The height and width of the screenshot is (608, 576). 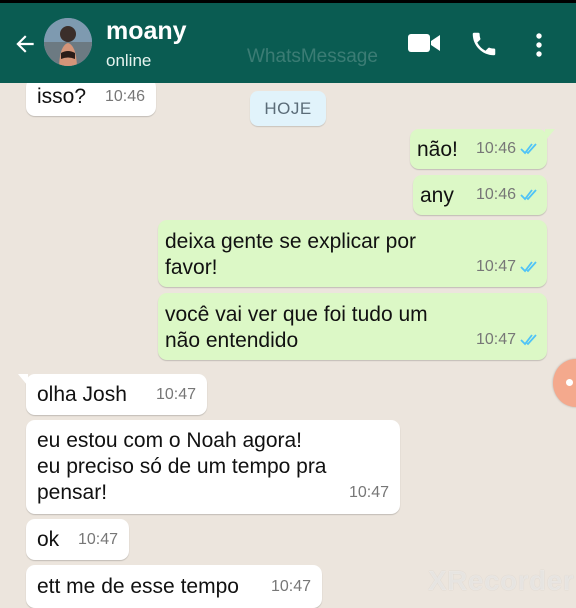 What do you see at coordinates (437, 149) in the screenshot?
I see `message-text: não!` at bounding box center [437, 149].